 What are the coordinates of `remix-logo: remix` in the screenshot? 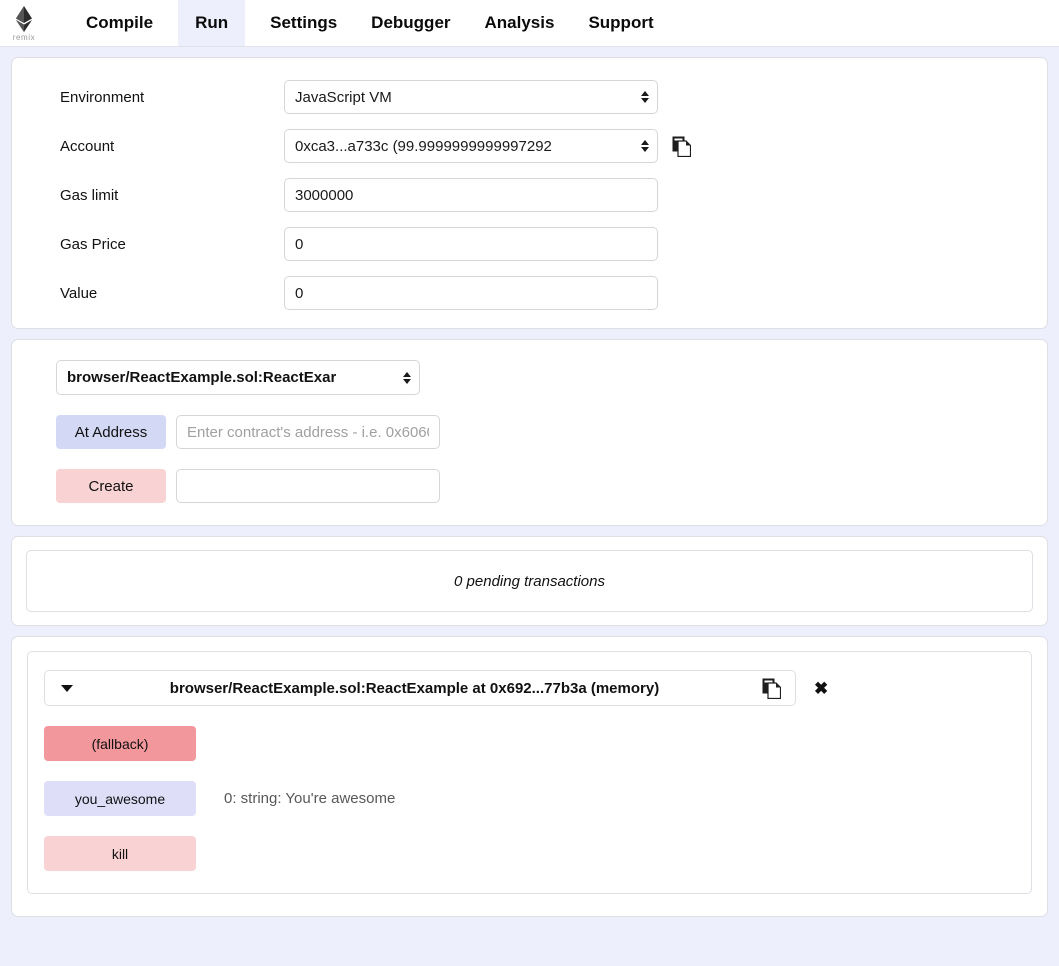 It's located at (24, 23).